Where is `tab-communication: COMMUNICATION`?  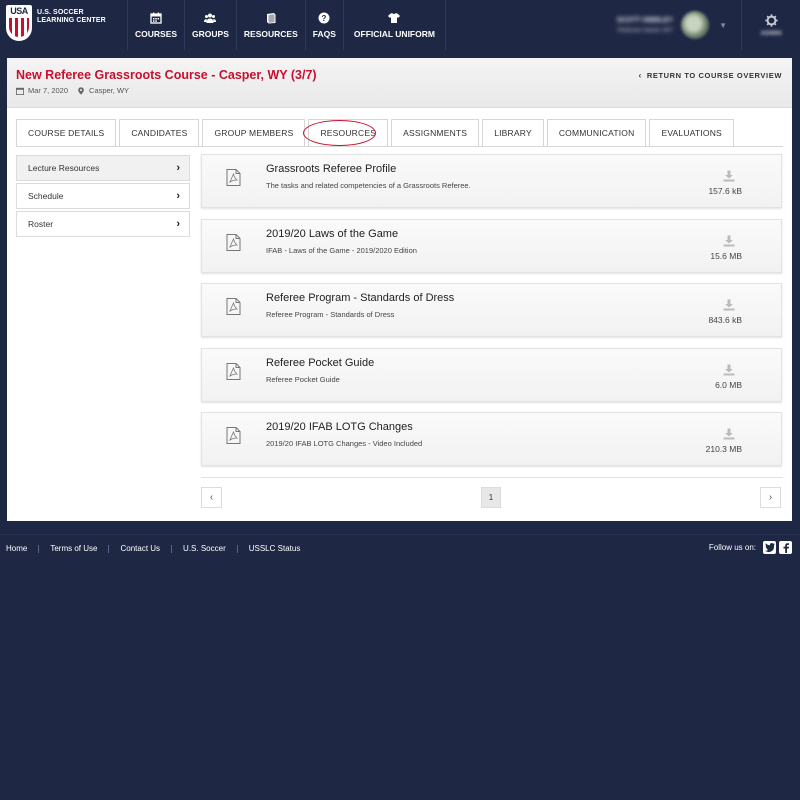
tab-communication: COMMUNICATION is located at coordinates (596, 132).